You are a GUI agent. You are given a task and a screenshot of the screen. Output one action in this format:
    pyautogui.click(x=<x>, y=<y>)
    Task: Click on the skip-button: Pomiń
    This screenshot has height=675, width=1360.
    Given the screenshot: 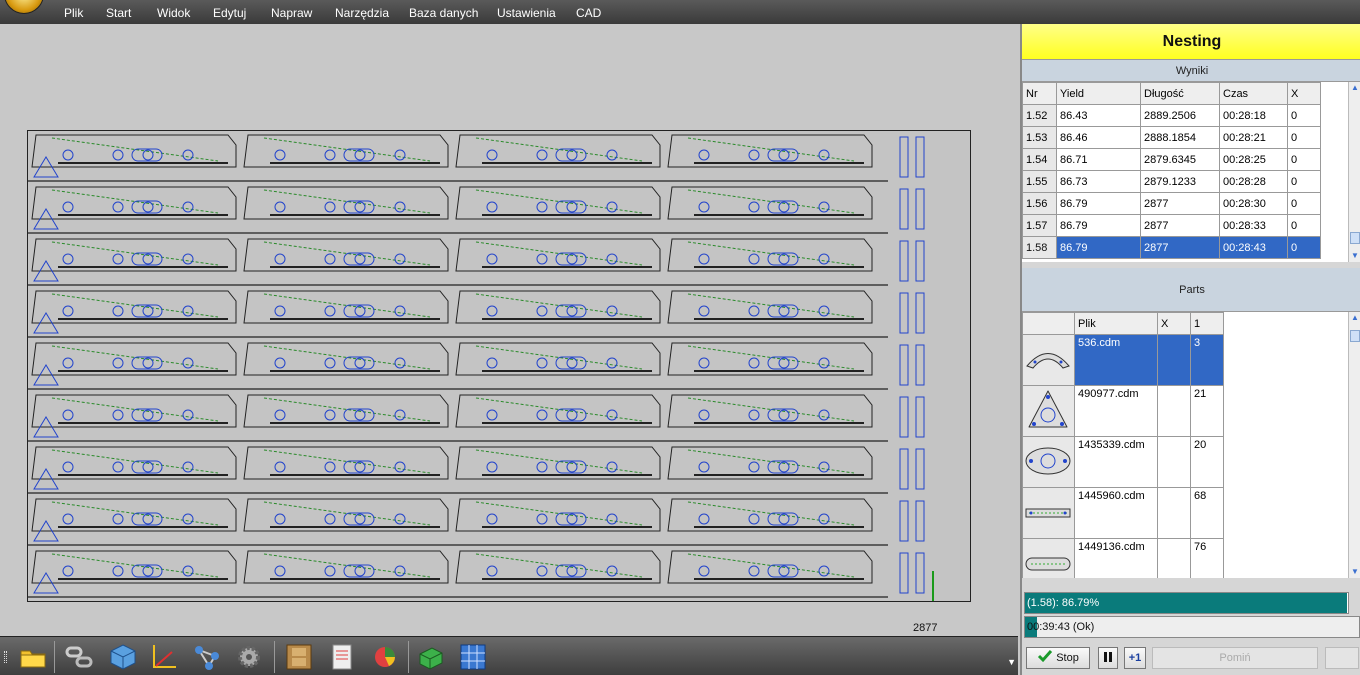 What is the action you would take?
    pyautogui.click(x=1235, y=658)
    